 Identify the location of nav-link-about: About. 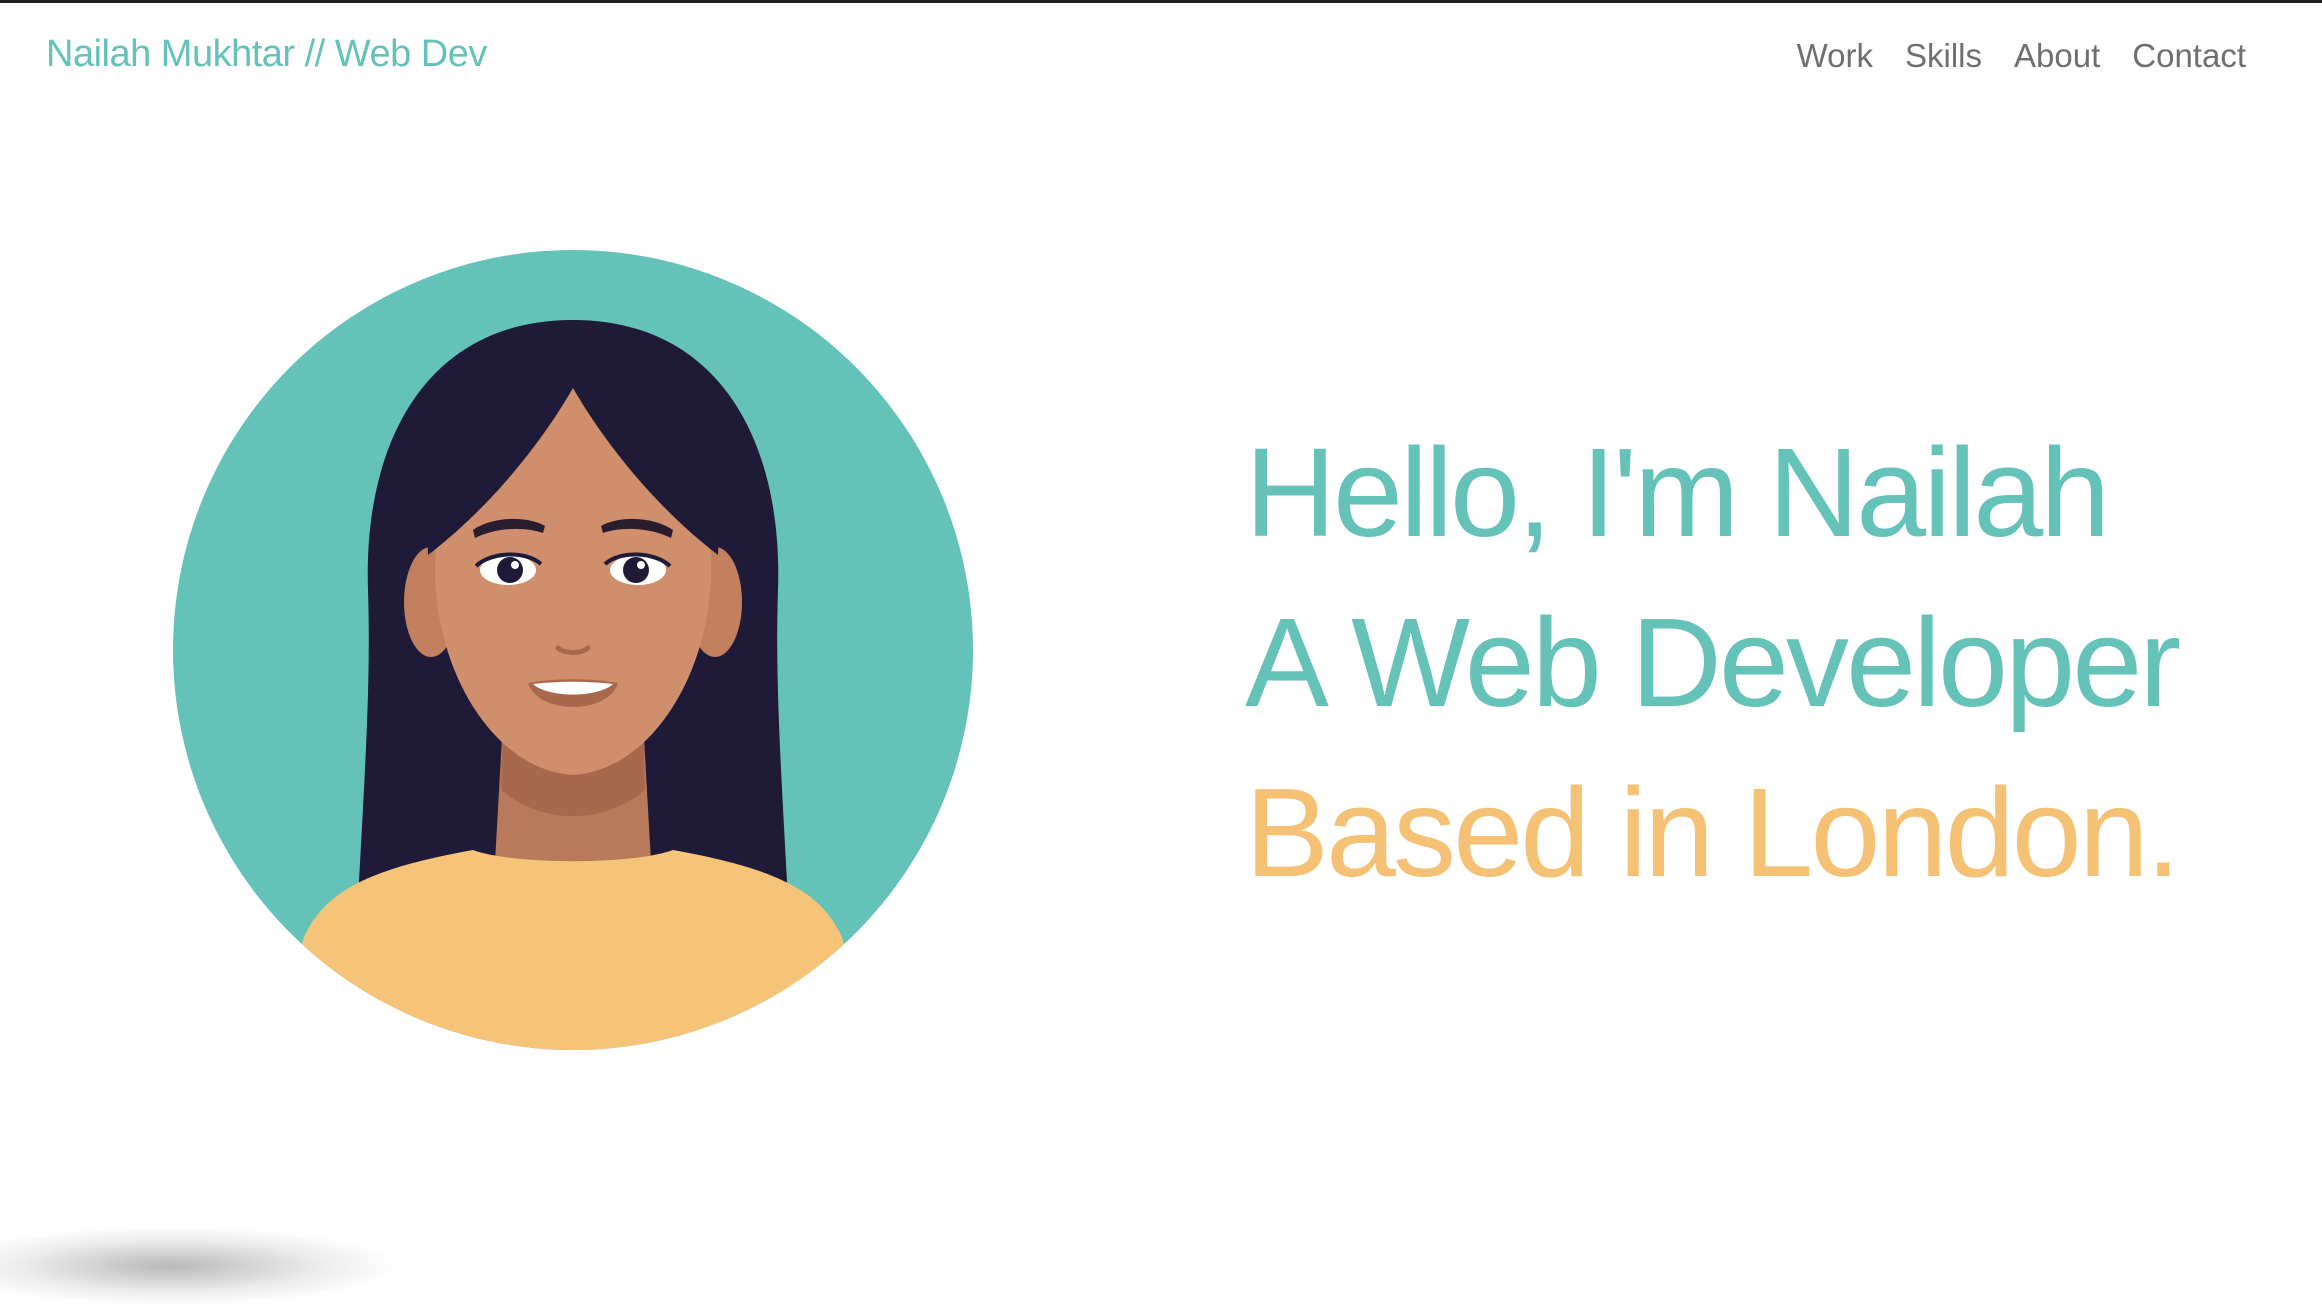
(2057, 56).